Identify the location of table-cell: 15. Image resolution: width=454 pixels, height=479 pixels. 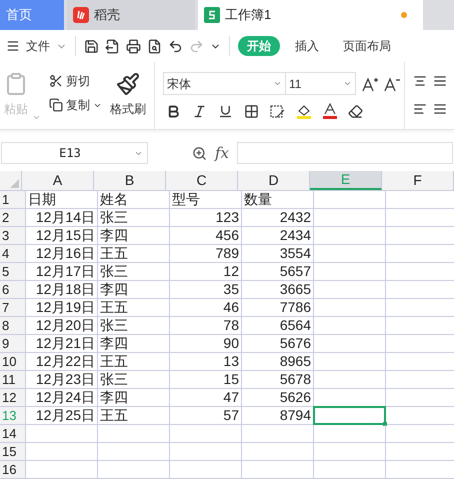
(206, 379).